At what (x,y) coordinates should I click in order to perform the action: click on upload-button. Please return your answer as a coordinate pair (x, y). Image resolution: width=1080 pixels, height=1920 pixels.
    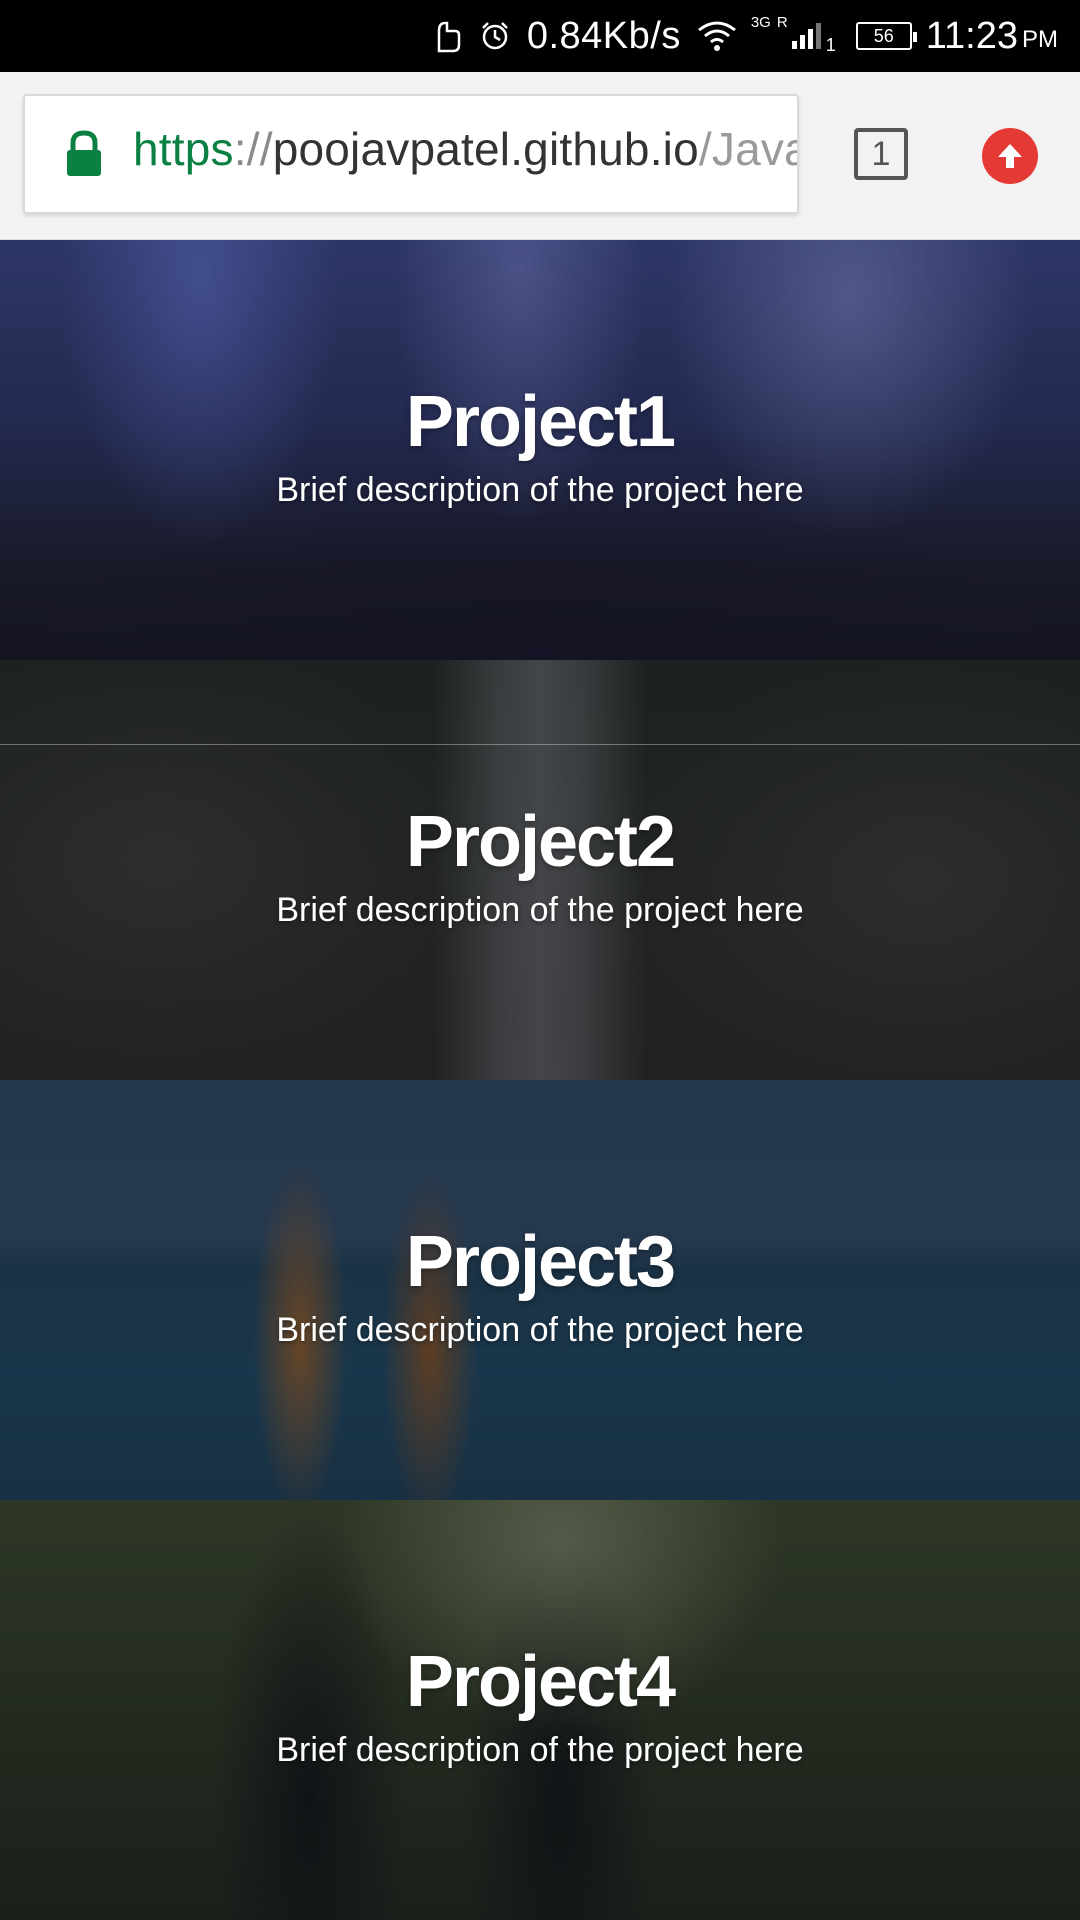
    Looking at the image, I should click on (1010, 156).